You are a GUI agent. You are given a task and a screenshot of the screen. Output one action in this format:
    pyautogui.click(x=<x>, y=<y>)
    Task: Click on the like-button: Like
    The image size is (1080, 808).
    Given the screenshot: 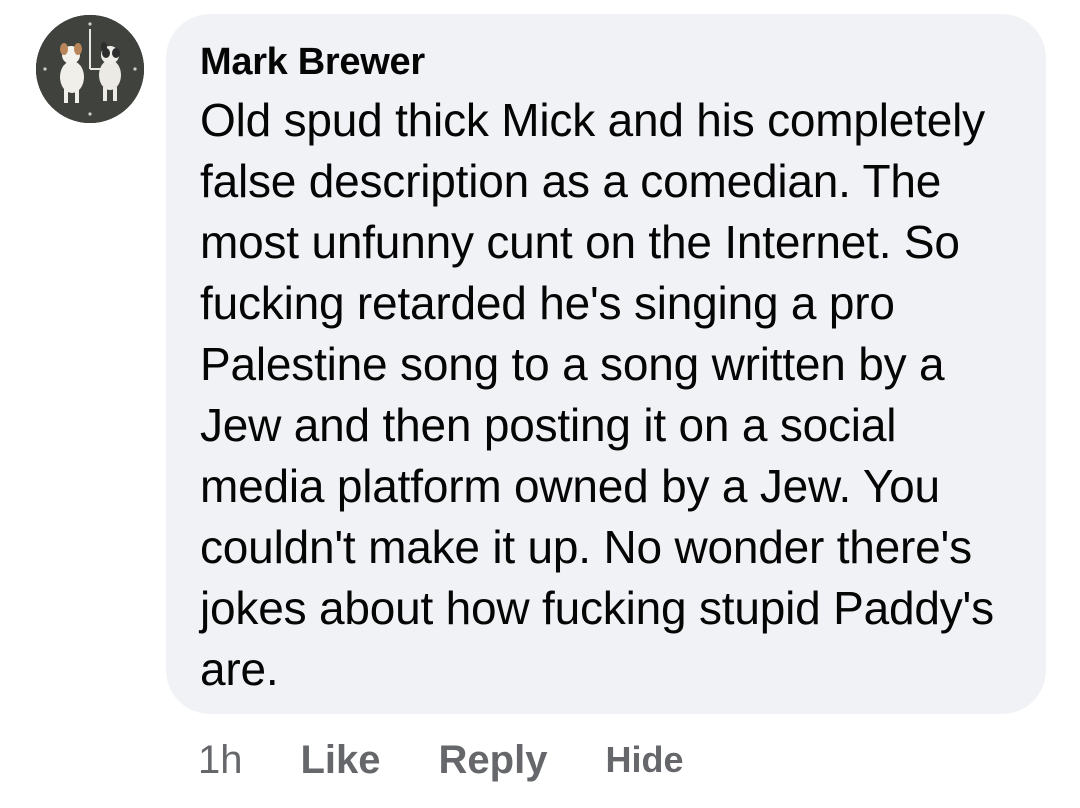 What is the action you would take?
    pyautogui.click(x=341, y=760)
    